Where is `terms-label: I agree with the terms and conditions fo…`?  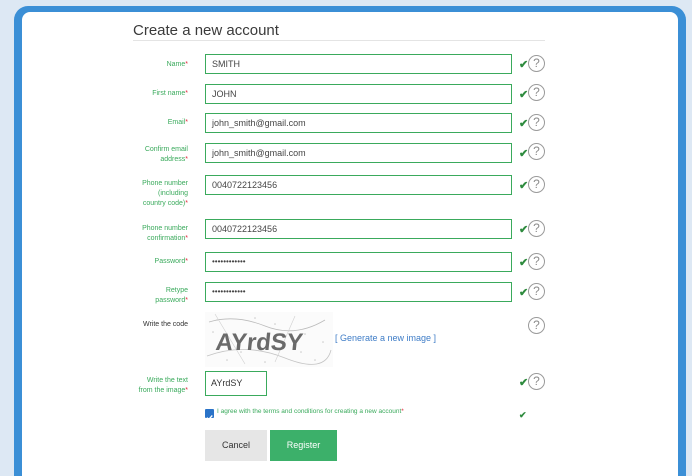
terms-label: I agree with the terms and conditions fo… is located at coordinates (310, 411).